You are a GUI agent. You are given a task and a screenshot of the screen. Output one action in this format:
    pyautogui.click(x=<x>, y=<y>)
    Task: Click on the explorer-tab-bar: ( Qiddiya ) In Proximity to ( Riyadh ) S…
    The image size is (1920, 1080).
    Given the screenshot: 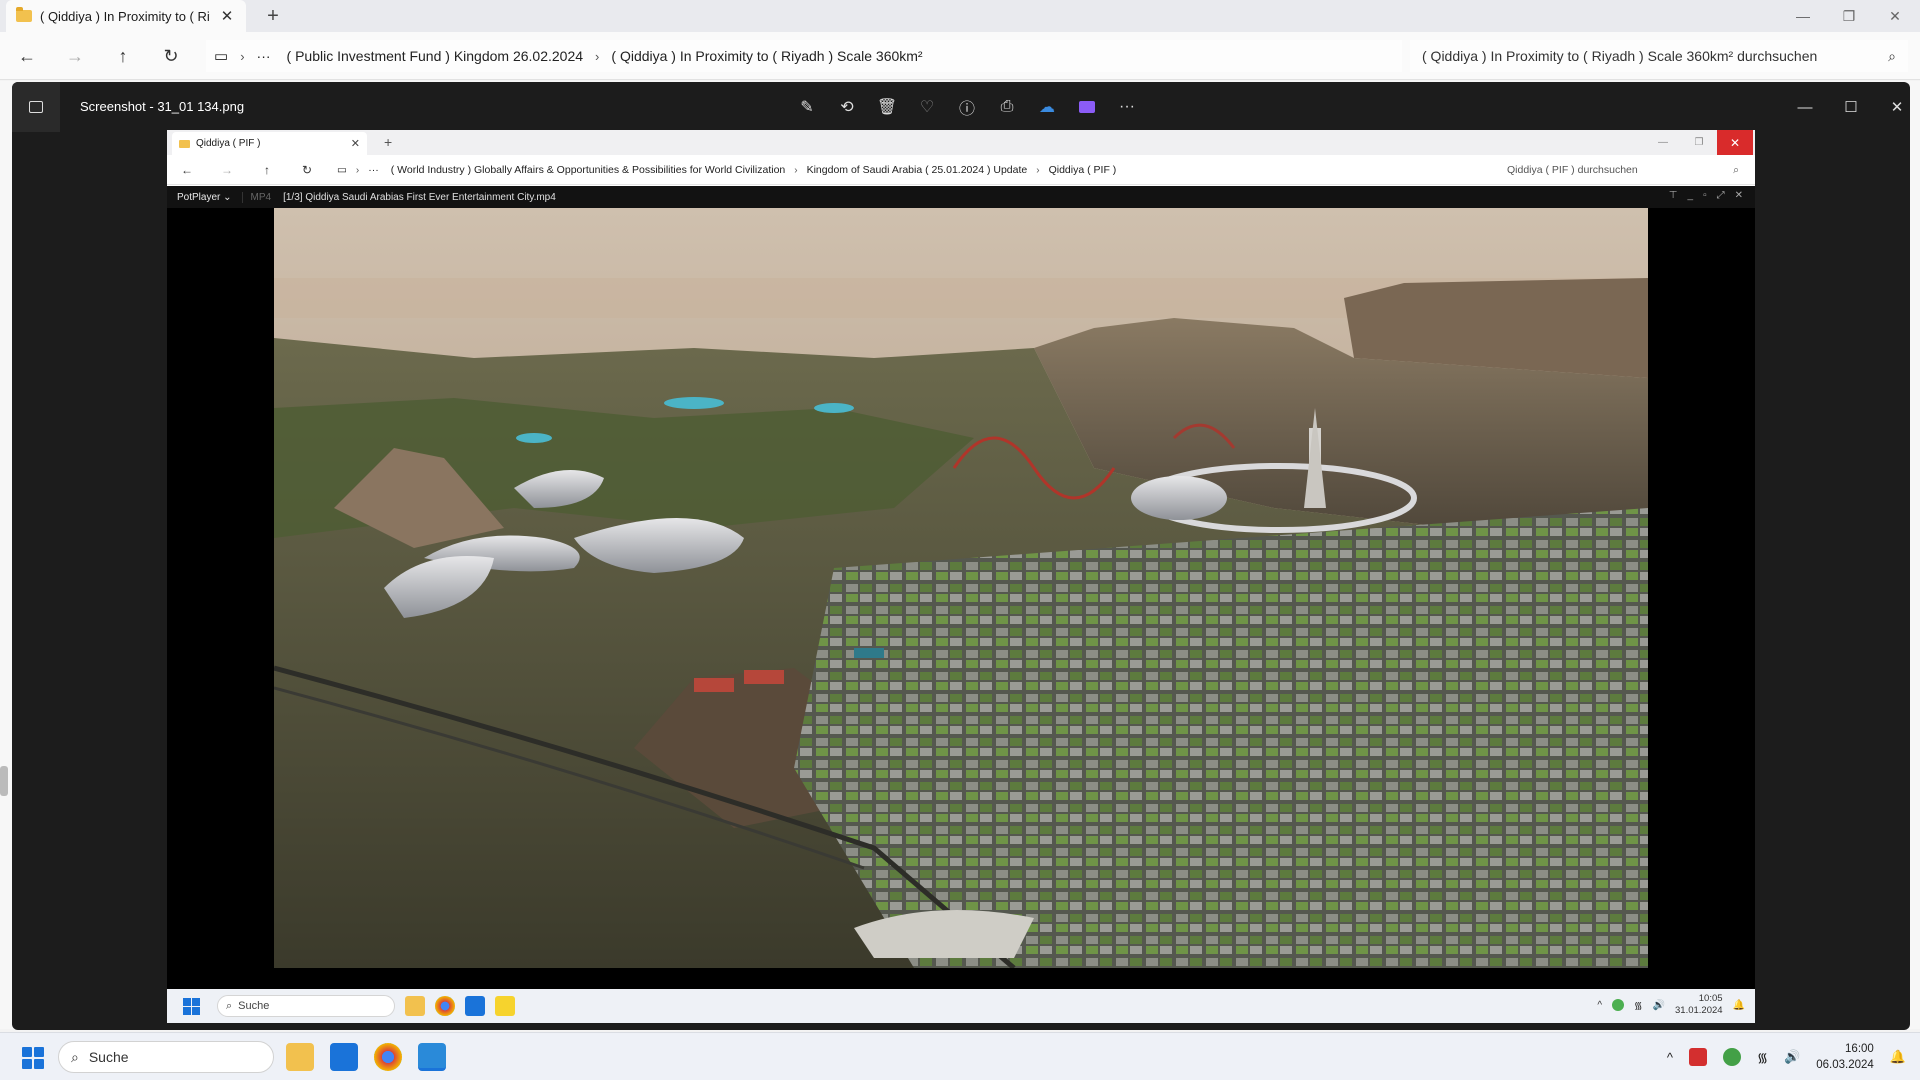 What is the action you would take?
    pyautogui.click(x=960, y=16)
    